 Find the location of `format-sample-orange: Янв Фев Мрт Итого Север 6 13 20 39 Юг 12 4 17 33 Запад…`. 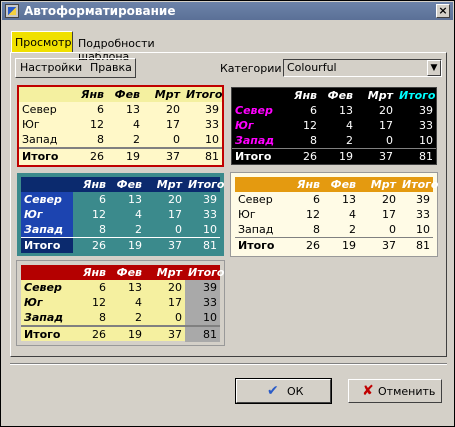

format-sample-orange: Янв Фев Мрт Итого Север 6 13 20 39 Юг 12 4 17 33 Запад… is located at coordinates (334, 214).